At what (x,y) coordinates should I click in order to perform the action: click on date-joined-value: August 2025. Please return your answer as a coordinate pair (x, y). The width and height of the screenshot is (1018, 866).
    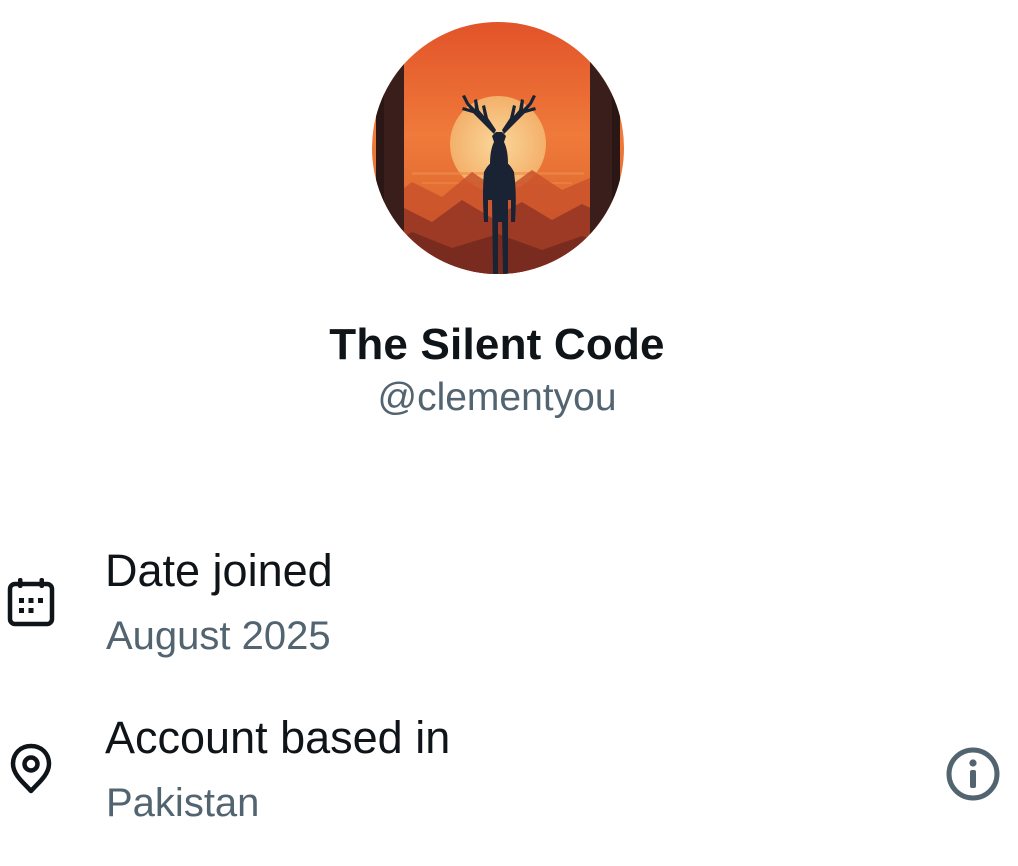
    Looking at the image, I should click on (218, 636).